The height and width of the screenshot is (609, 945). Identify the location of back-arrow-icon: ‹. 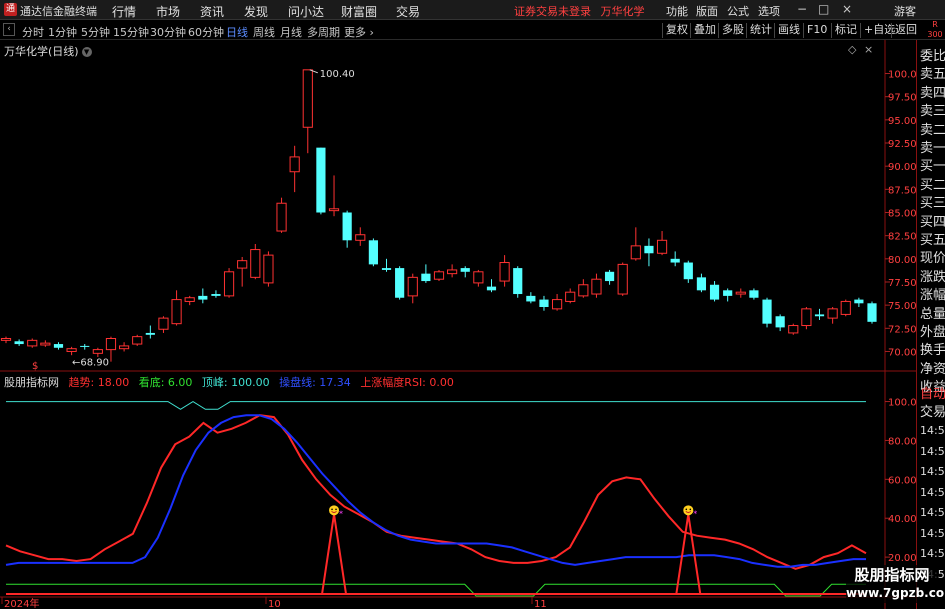
(9, 29).